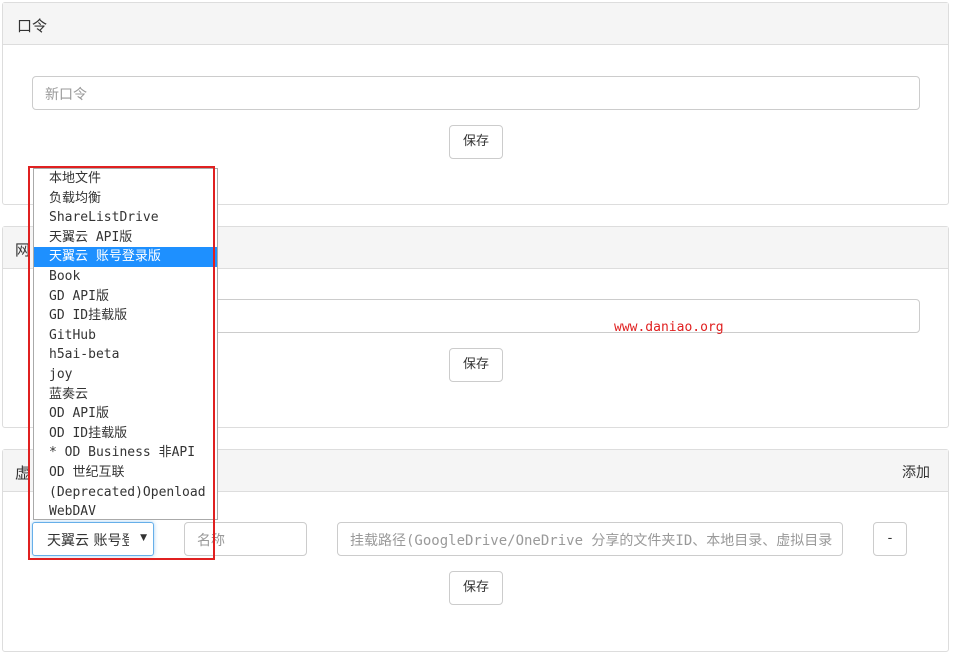 Image resolution: width=954 pixels, height=658 pixels. What do you see at coordinates (125, 336) in the screenshot?
I see `dropdown-option: GitHub` at bounding box center [125, 336].